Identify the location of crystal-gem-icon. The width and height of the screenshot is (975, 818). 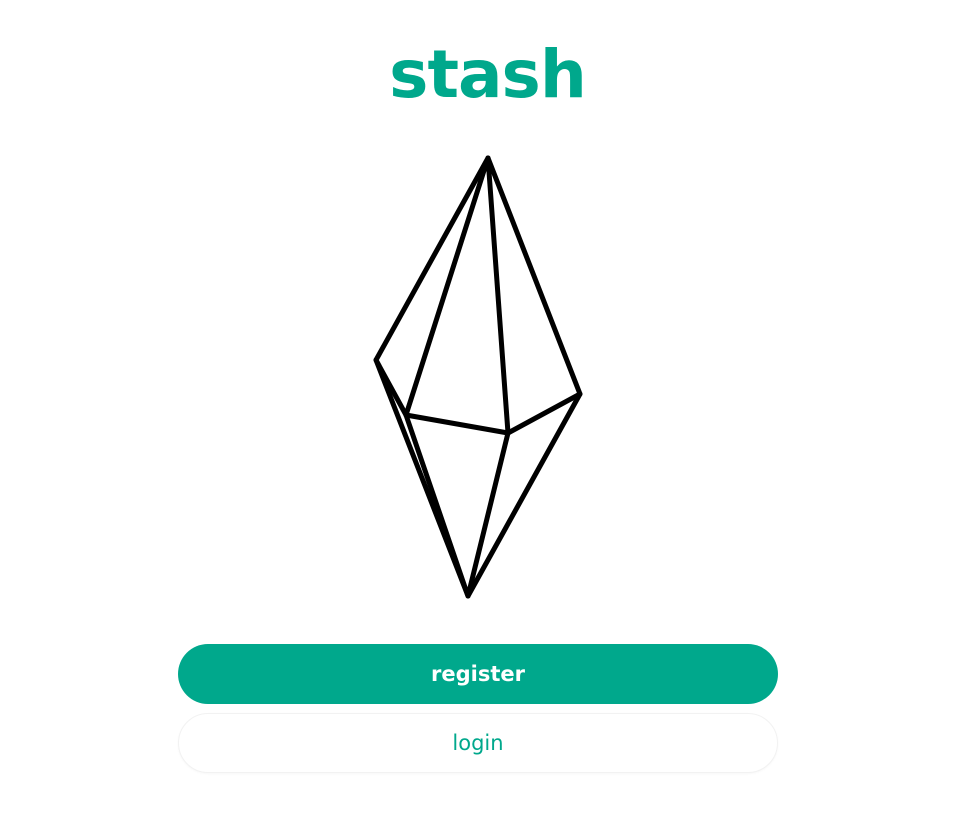
(478, 377).